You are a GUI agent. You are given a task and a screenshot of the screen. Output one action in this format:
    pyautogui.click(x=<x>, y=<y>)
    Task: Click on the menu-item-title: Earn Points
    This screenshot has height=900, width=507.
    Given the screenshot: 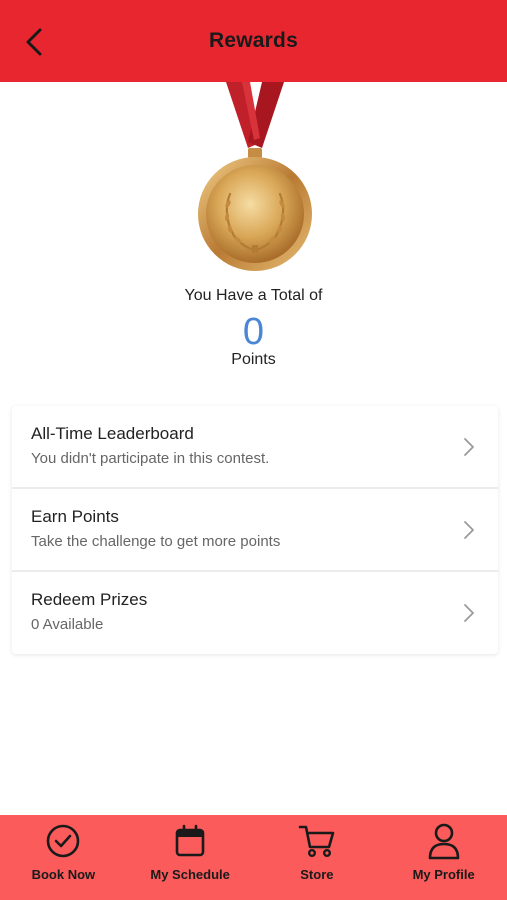 What is the action you would take?
    pyautogui.click(x=75, y=516)
    